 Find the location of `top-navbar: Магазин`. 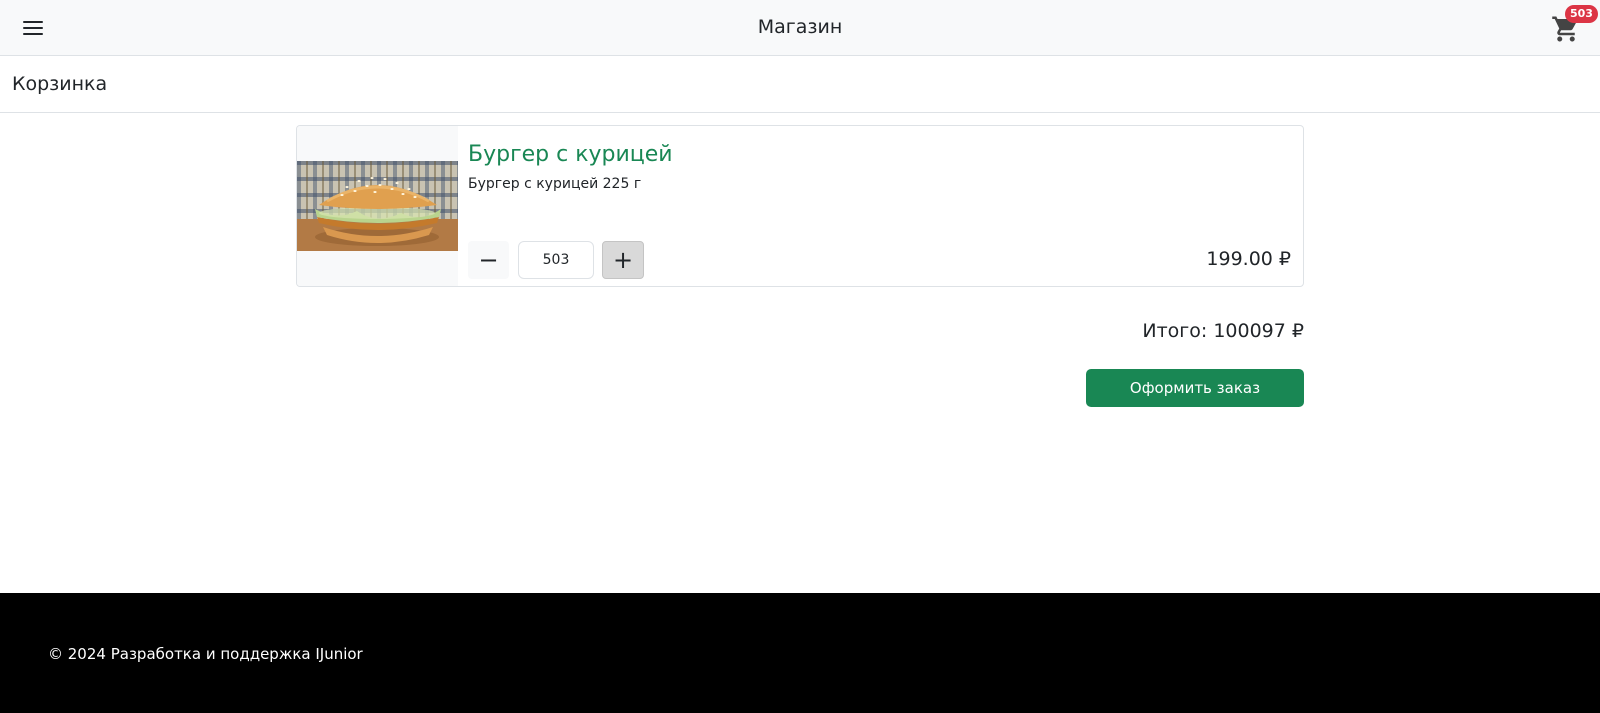

top-navbar: Магазин is located at coordinates (800, 28).